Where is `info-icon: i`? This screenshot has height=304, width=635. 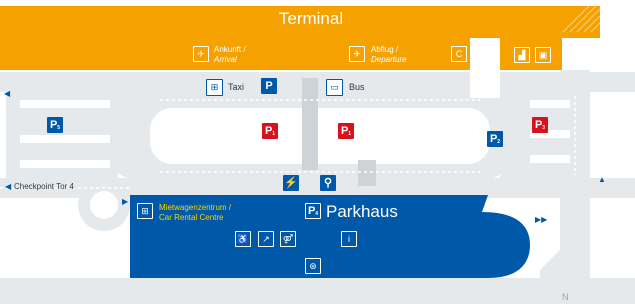
info-icon: i is located at coordinates (349, 239).